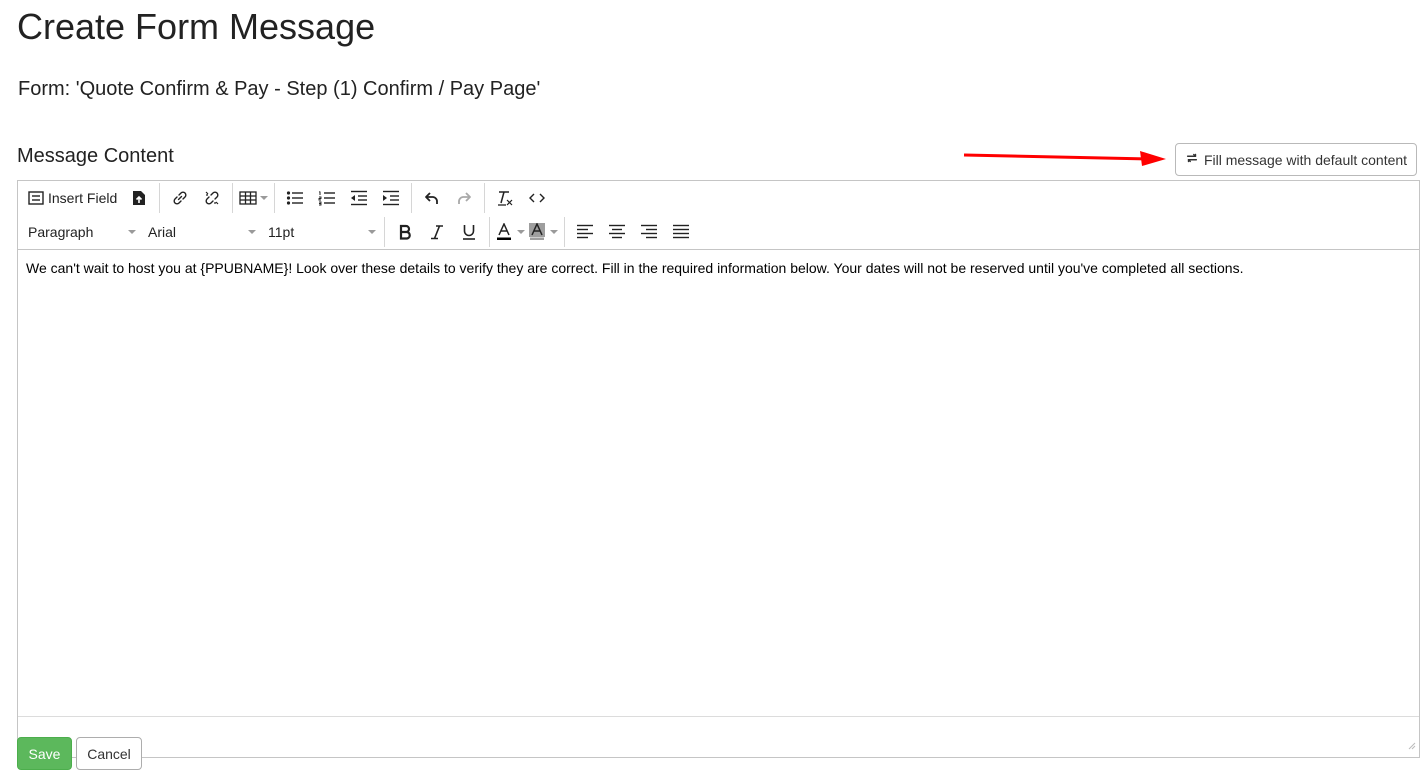 The width and height of the screenshot is (1425, 781). I want to click on fill-default-content-label: Fill message with default content, so click(1305, 159).